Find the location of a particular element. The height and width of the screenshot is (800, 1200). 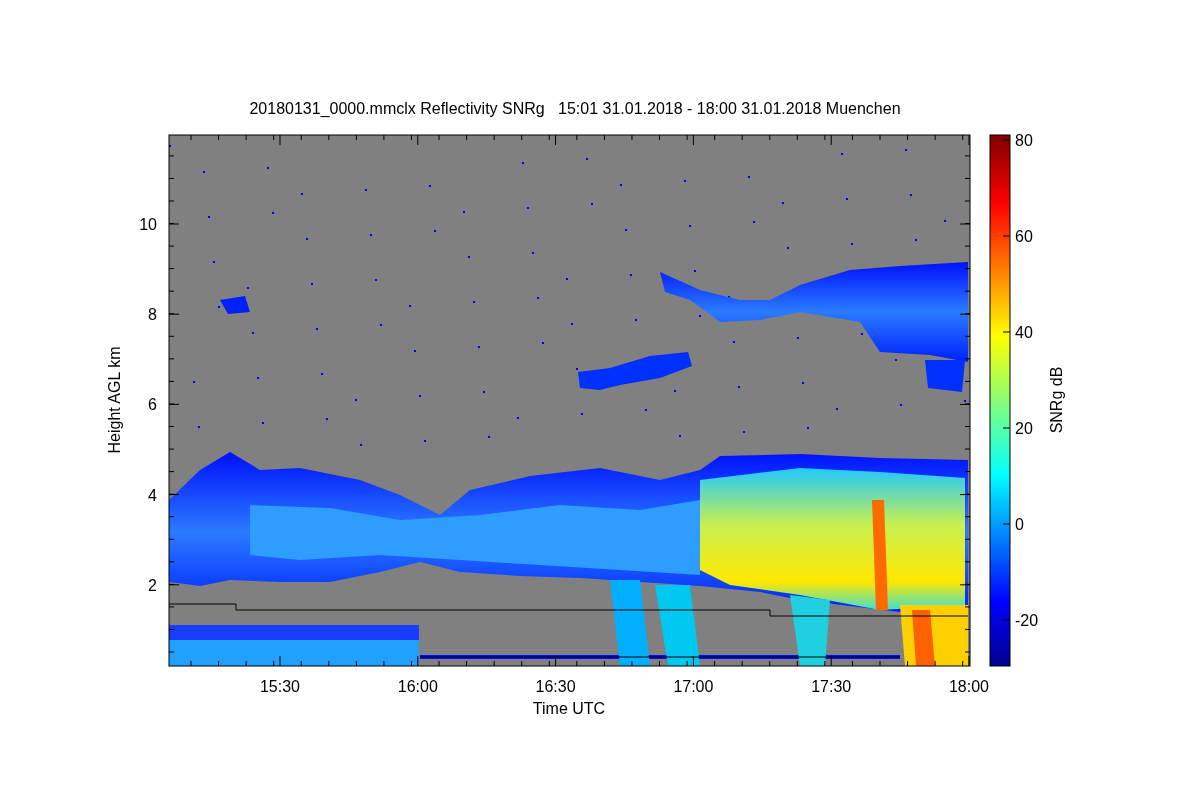

colorbar-tick-label: 60 is located at coordinates (1024, 236).